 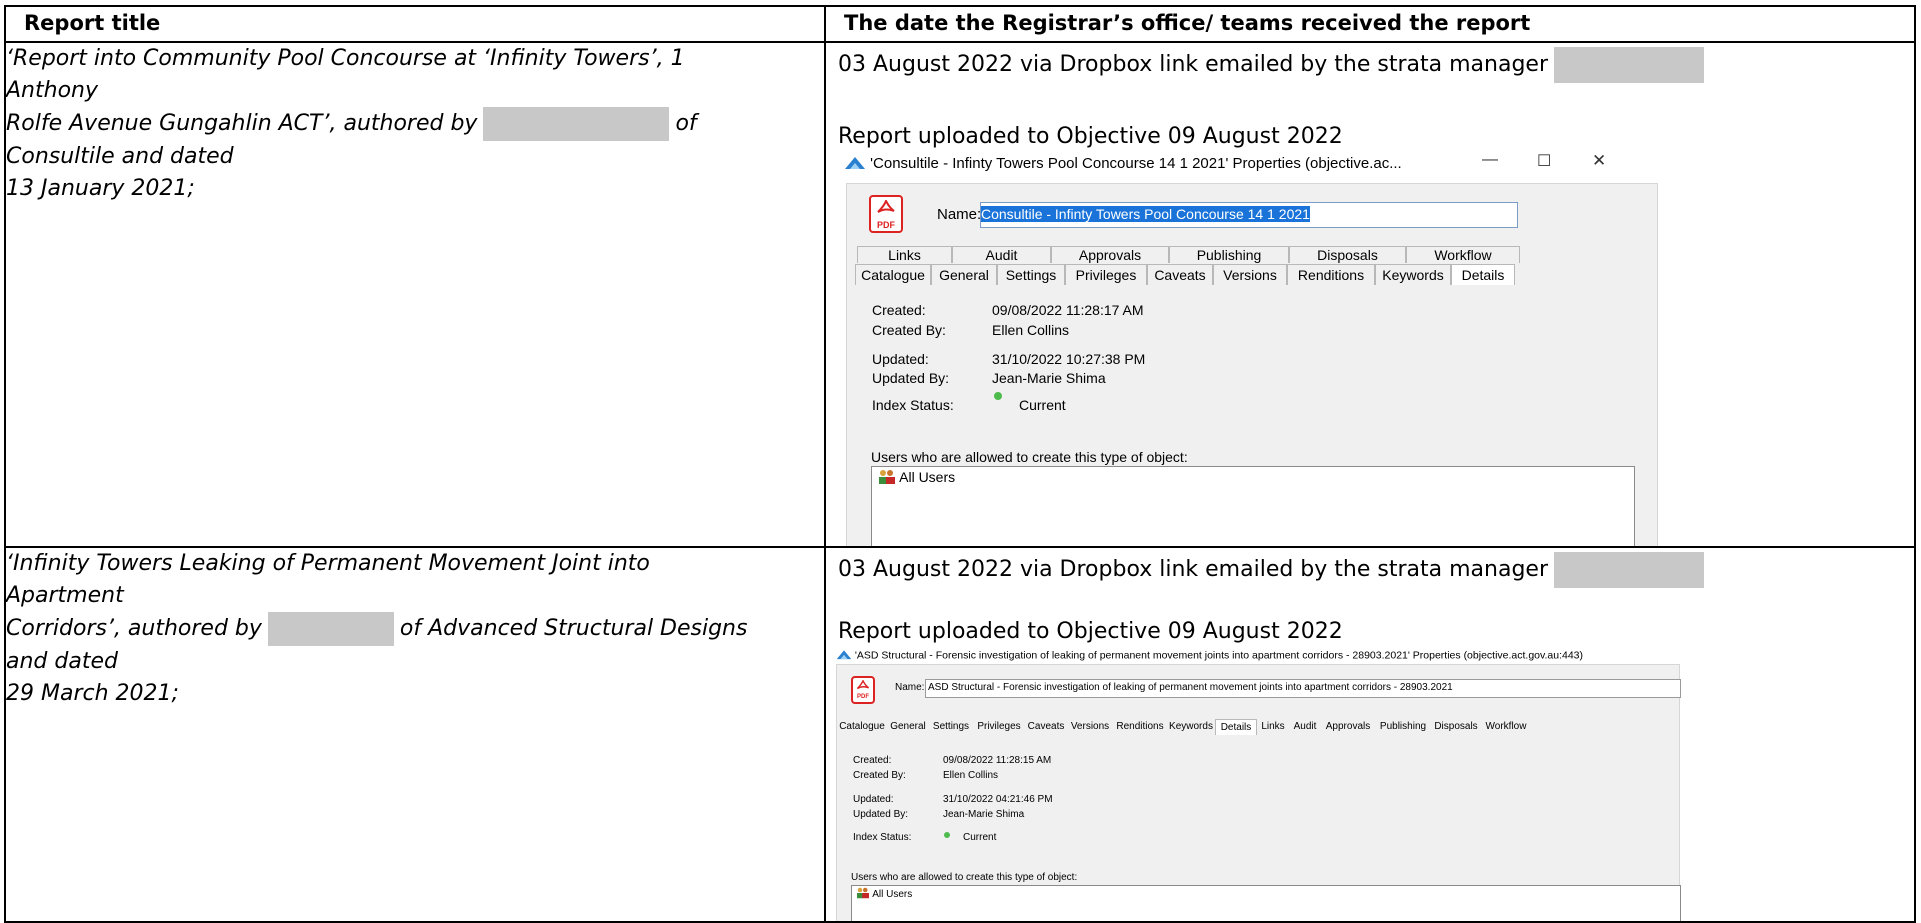 What do you see at coordinates (100, 188) in the screenshot?
I see `title-line: 13 January 2021;` at bounding box center [100, 188].